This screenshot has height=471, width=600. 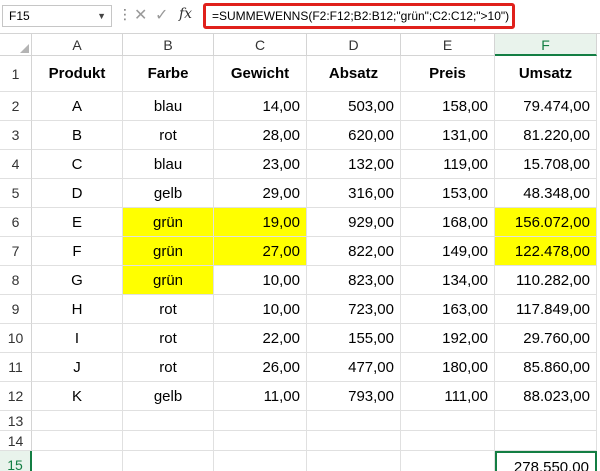 What do you see at coordinates (57, 16) in the screenshot?
I see `name-box: F15 ▼` at bounding box center [57, 16].